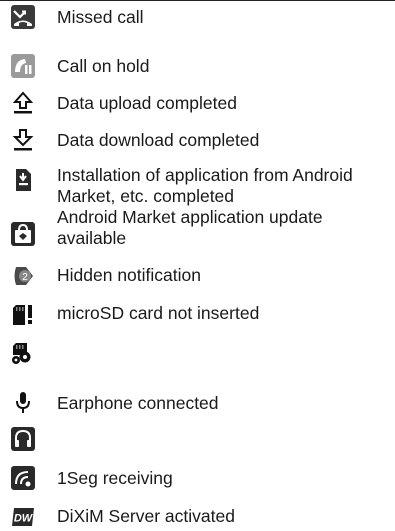 The width and height of the screenshot is (395, 531). I want to click on hidden-notification-icon: 2, so click(23, 276).